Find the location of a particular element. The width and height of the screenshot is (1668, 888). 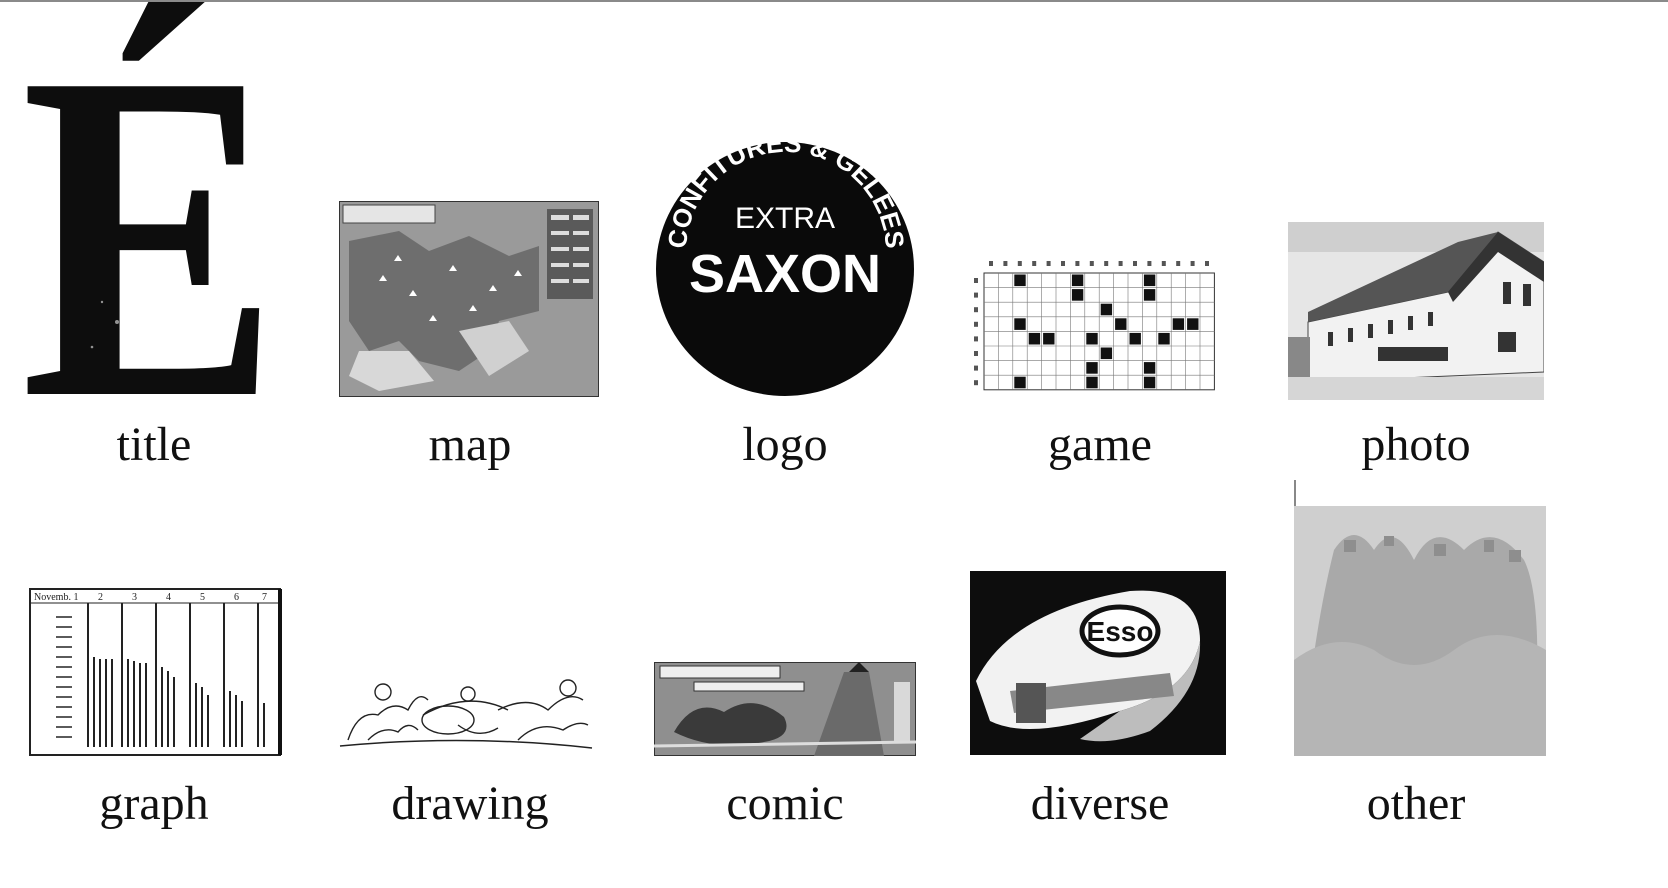

graph-header-5: 6 is located at coordinates (236, 597).